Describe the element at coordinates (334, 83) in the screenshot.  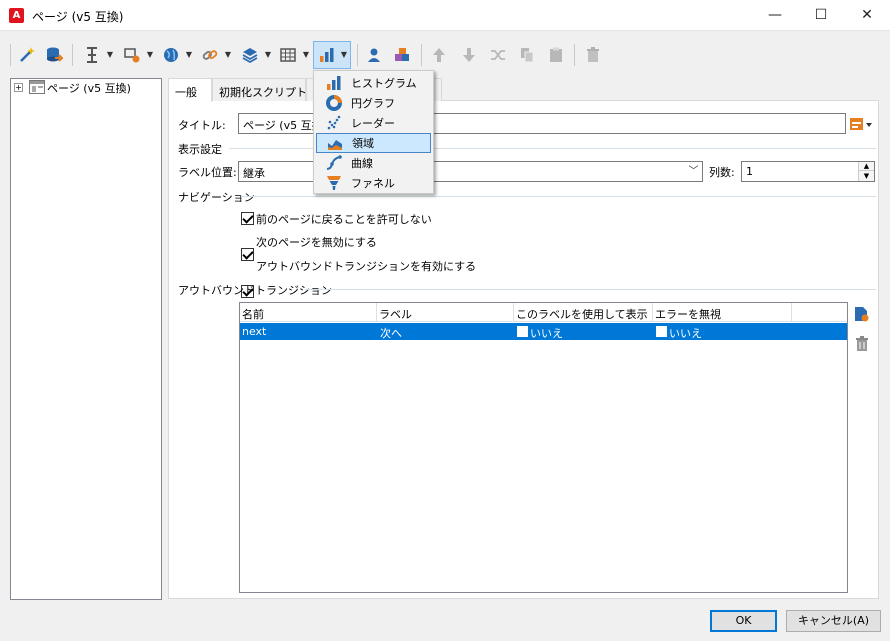
I see `histogram-icon` at that location.